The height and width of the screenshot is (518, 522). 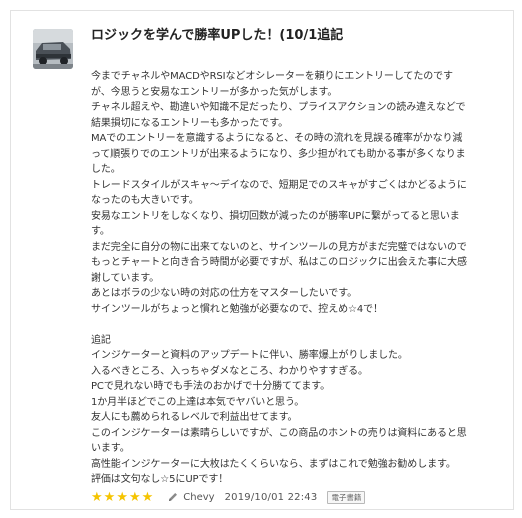 I want to click on pen-icon, so click(x=173, y=497).